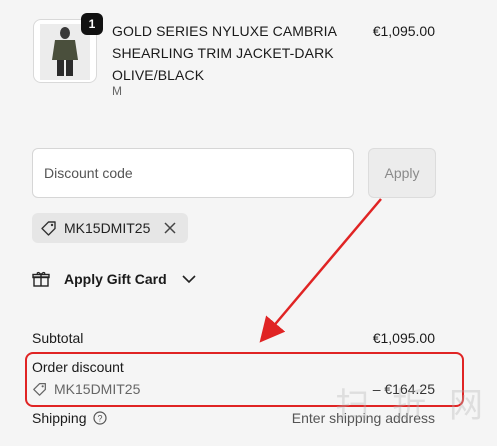 The width and height of the screenshot is (497, 446). What do you see at coordinates (402, 173) in the screenshot?
I see `apply-discount-button: Apply` at bounding box center [402, 173].